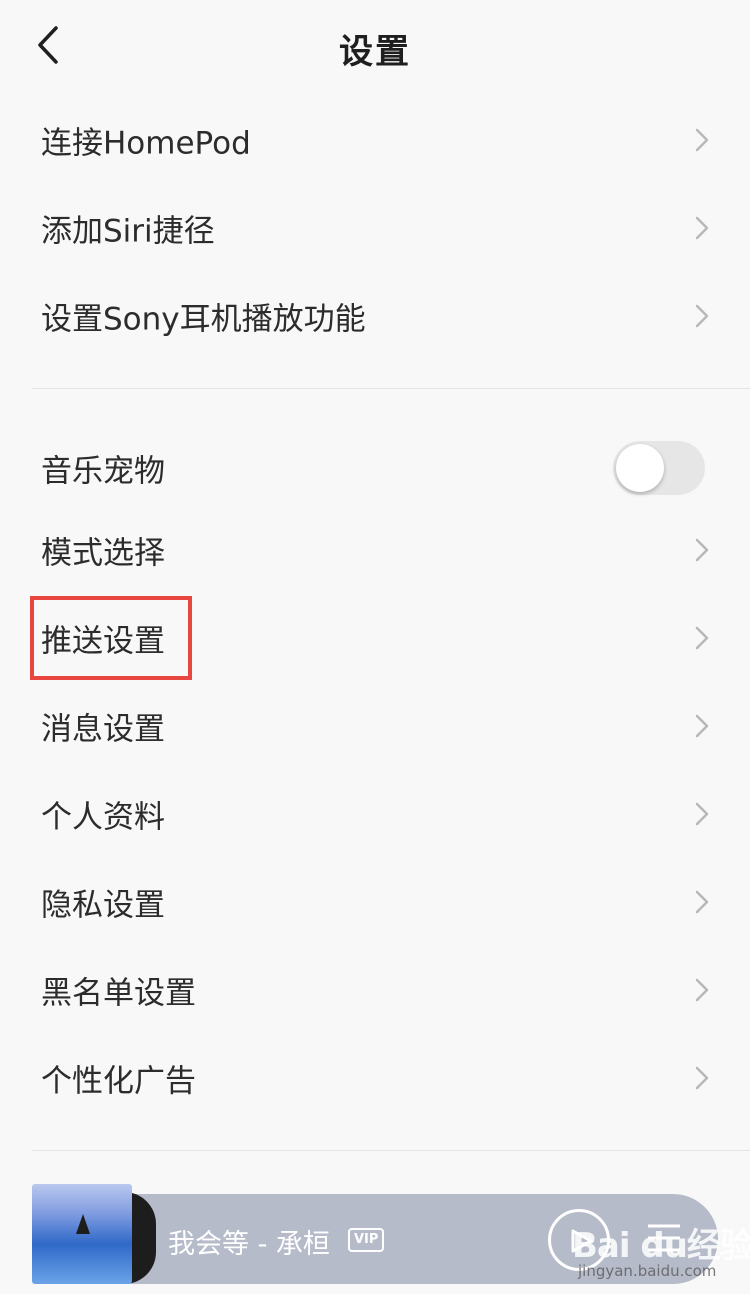 The image size is (750, 1294). What do you see at coordinates (375, 902) in the screenshot?
I see `setting-row-privacy: 隐私设置` at bounding box center [375, 902].